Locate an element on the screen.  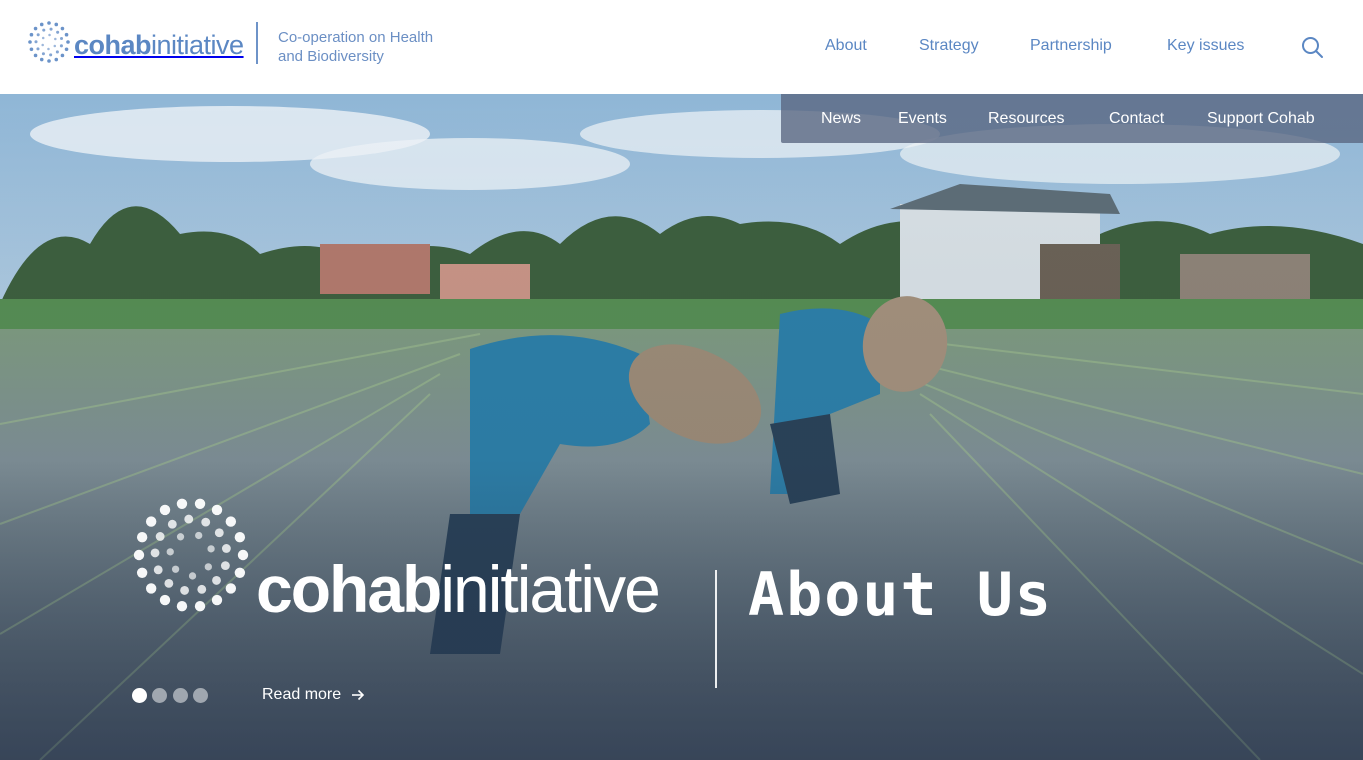
search-icon is located at coordinates (1312, 47).